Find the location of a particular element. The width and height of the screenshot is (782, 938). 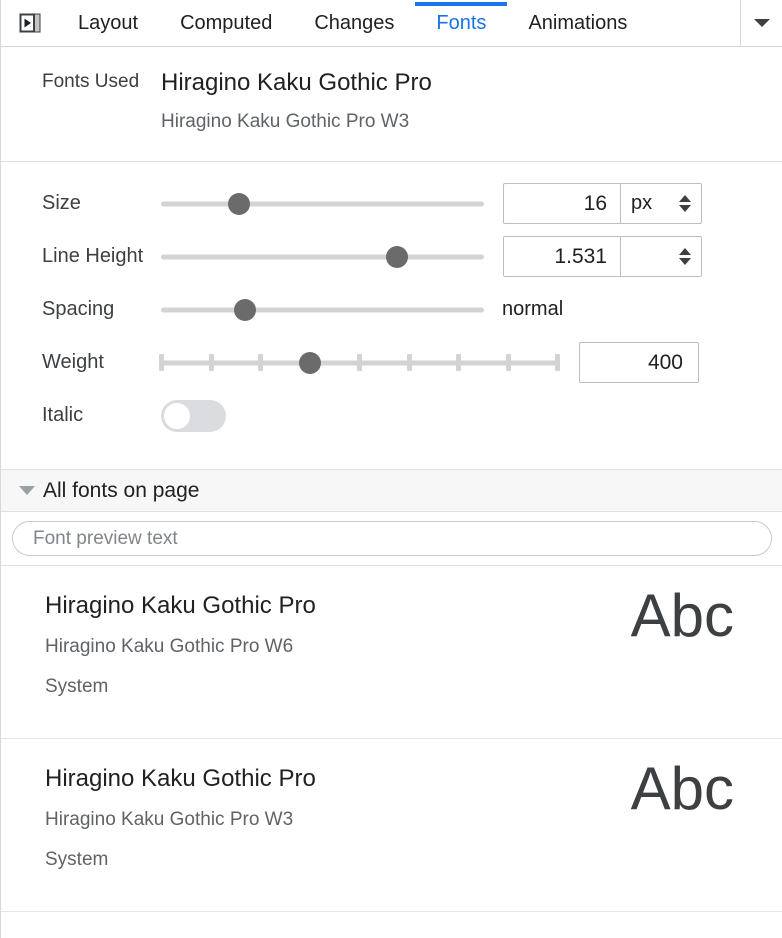

control-row-weight: Weight 400 is located at coordinates (391, 362).